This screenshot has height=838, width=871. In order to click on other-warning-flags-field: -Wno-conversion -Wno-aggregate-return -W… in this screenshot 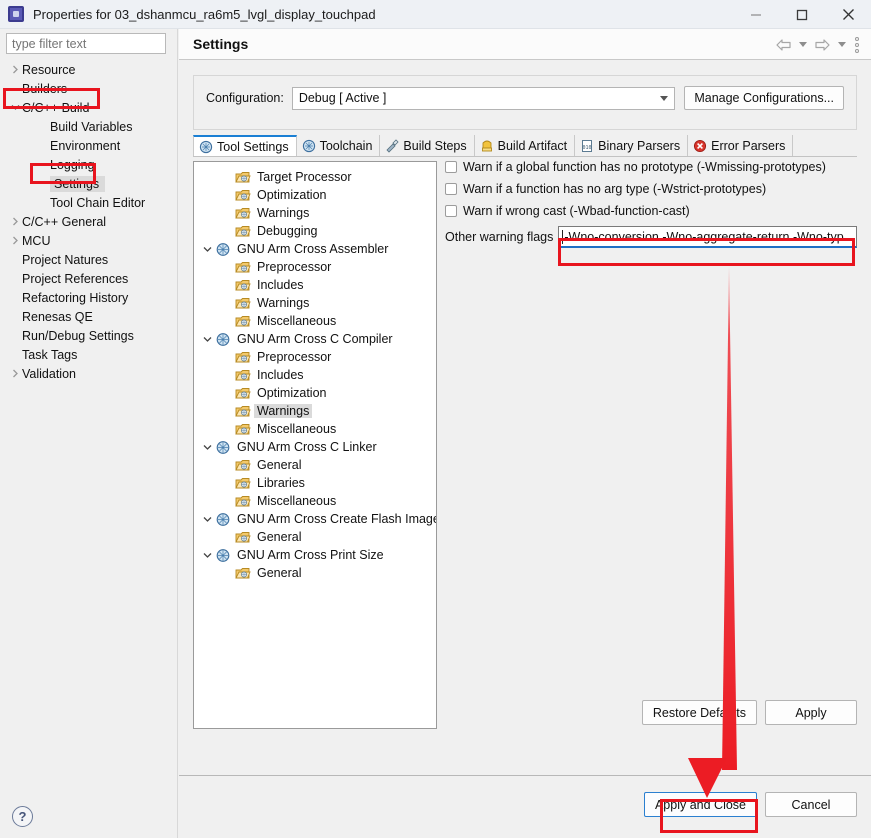, I will do `click(707, 237)`.